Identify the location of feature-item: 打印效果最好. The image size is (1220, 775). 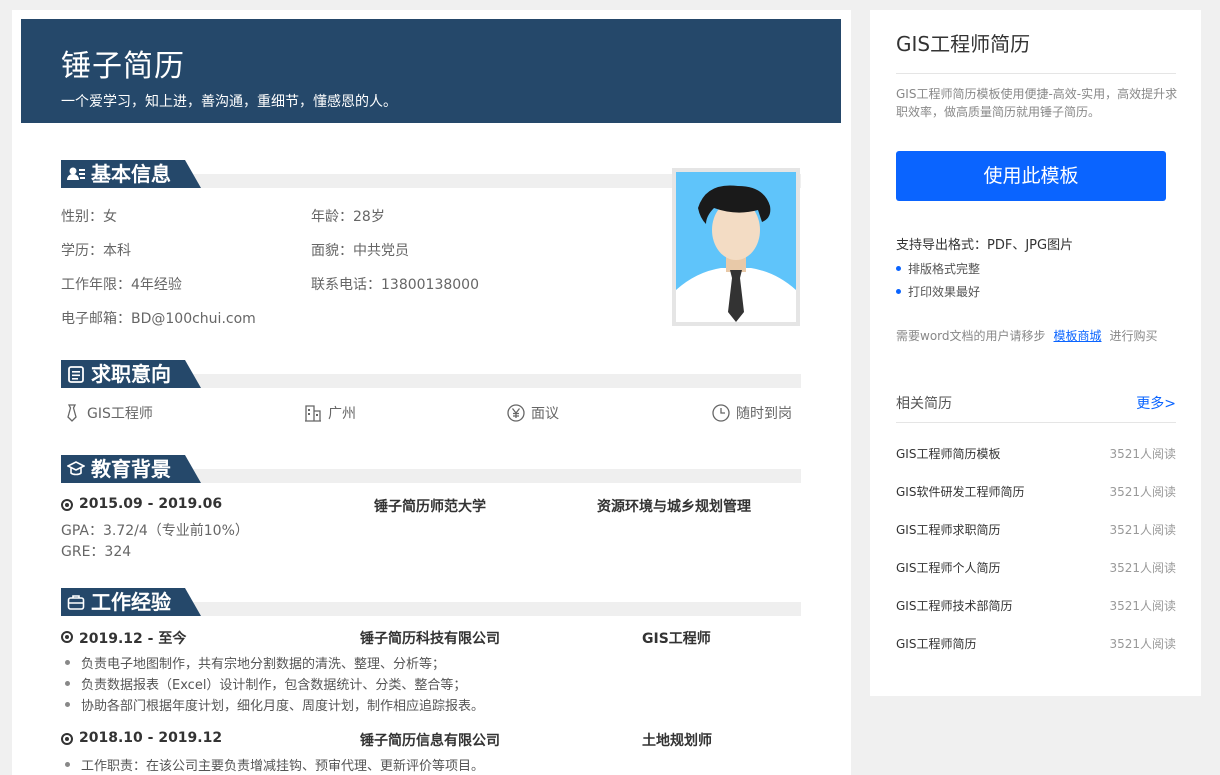
(938, 291).